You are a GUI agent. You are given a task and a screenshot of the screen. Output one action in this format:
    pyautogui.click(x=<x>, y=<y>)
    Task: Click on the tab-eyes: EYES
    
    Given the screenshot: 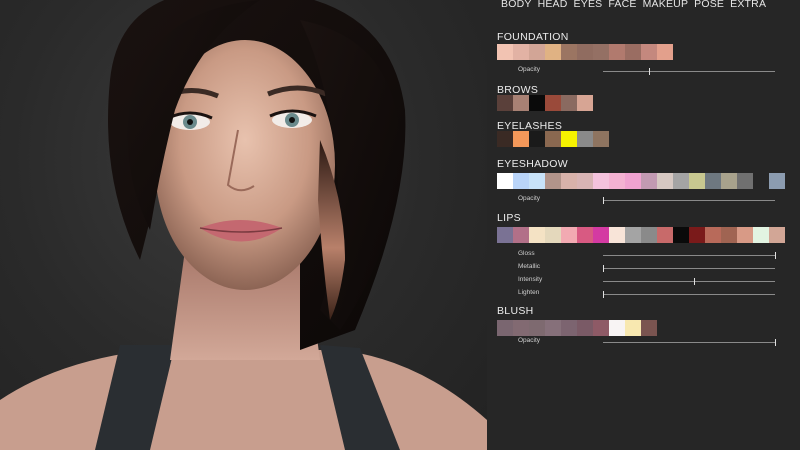 What is the action you would take?
    pyautogui.click(x=588, y=5)
    